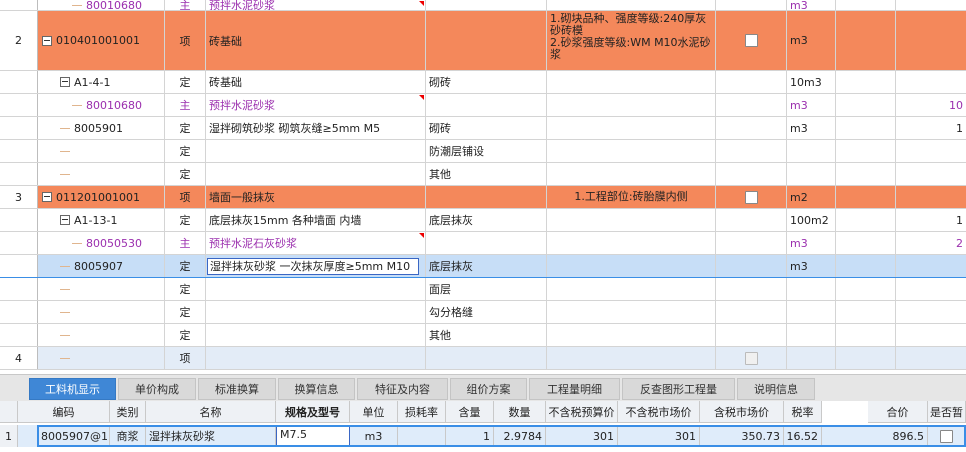 The width and height of the screenshot is (966, 452). What do you see at coordinates (101, 197) in the screenshot?
I see `code-cell: 011201001001` at bounding box center [101, 197].